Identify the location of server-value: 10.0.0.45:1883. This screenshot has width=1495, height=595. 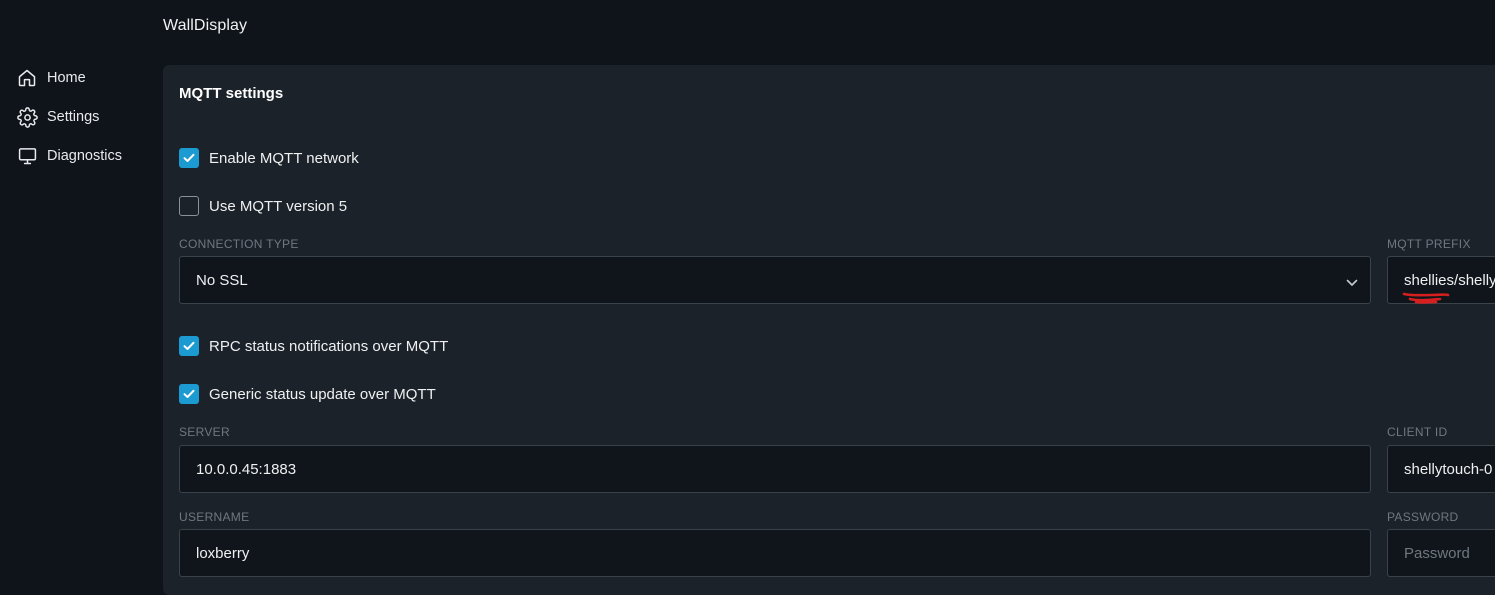
(246, 469).